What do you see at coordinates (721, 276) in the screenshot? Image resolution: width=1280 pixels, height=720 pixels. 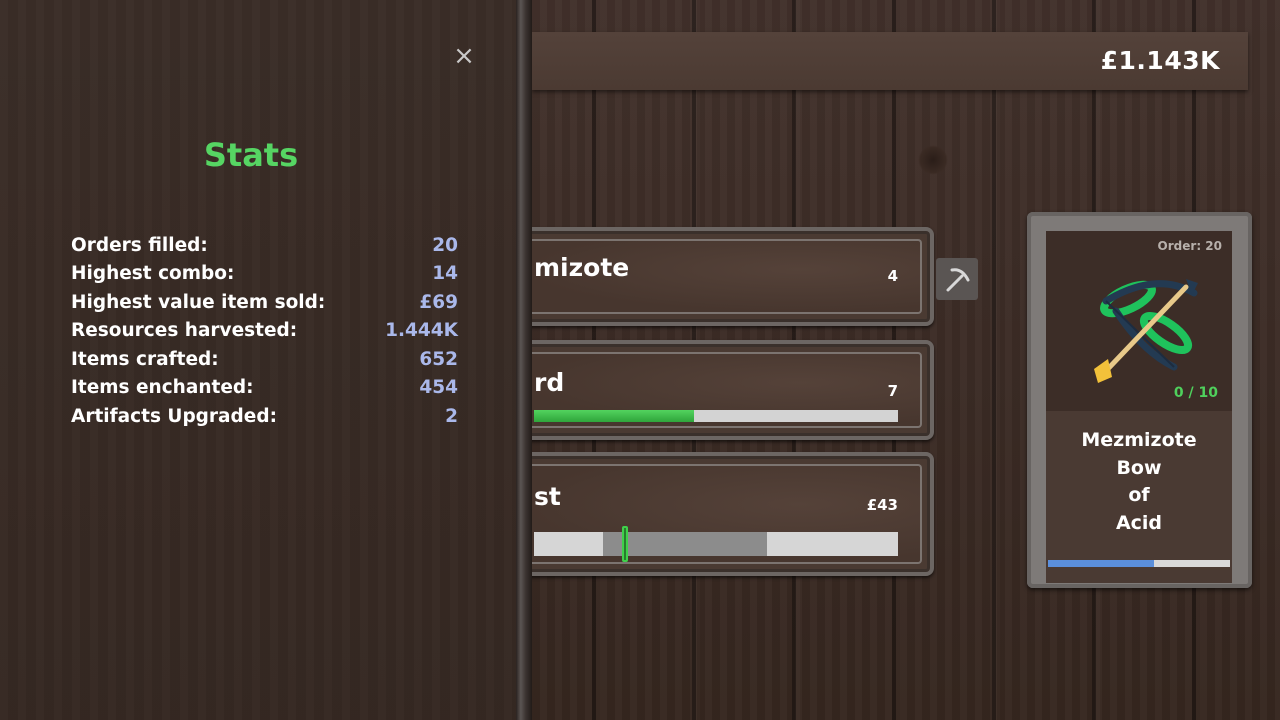 I see `task-card-inner: mizote 4` at bounding box center [721, 276].